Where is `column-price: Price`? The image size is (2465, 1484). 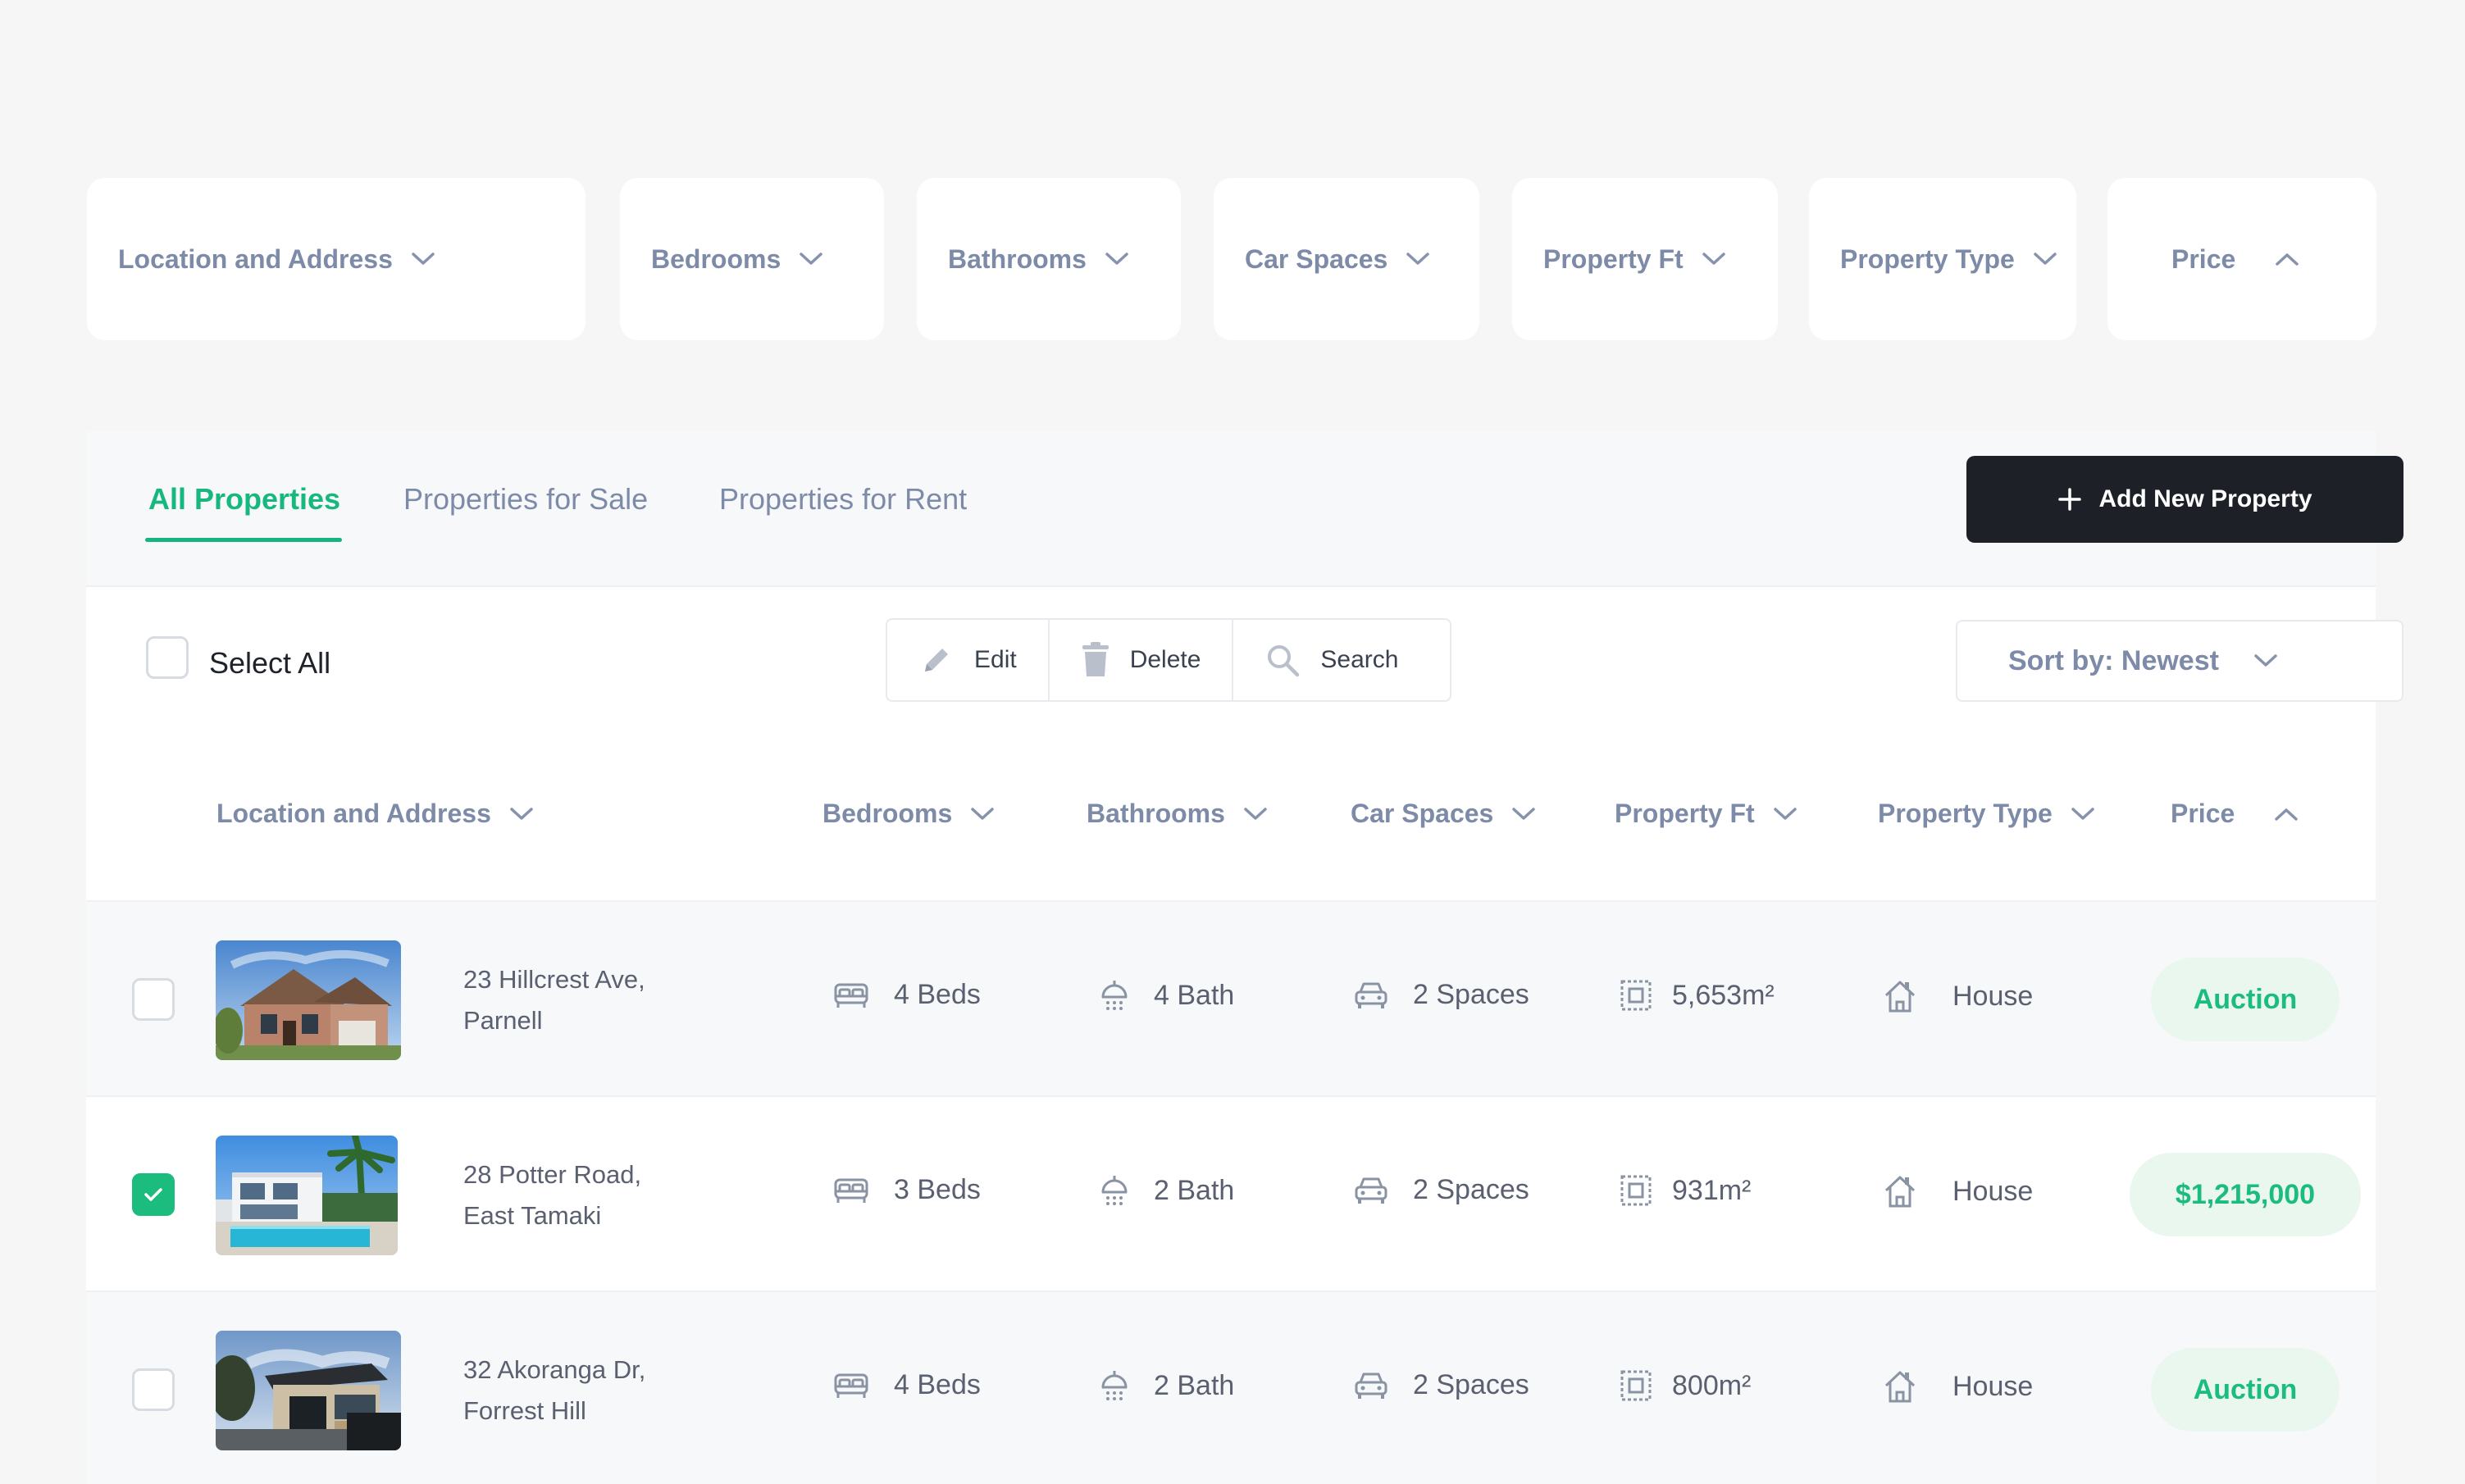
column-price: Price is located at coordinates (2235, 814).